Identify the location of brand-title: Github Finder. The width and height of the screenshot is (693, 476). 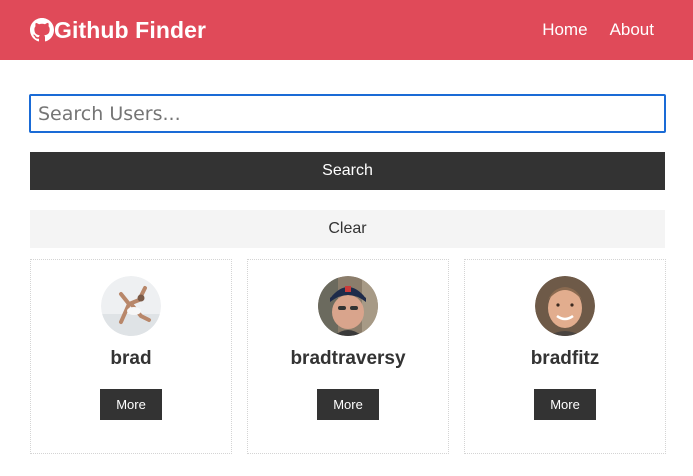
(130, 29).